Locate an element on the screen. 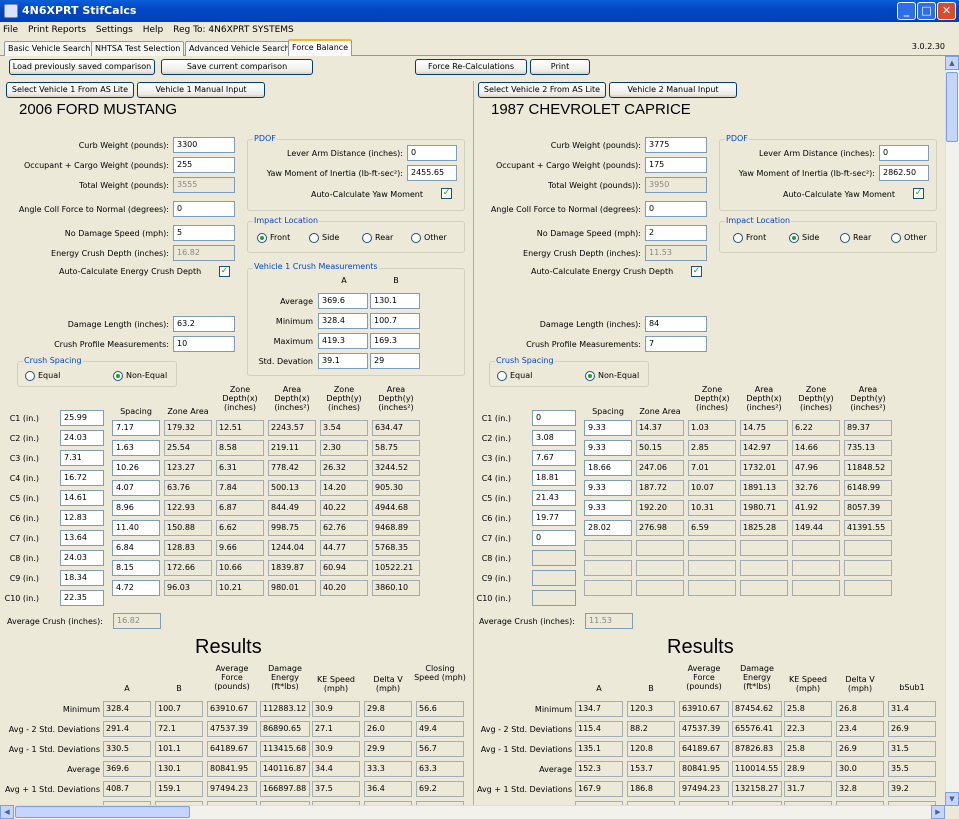  v2-c5-field: 21.43 is located at coordinates (554, 498).